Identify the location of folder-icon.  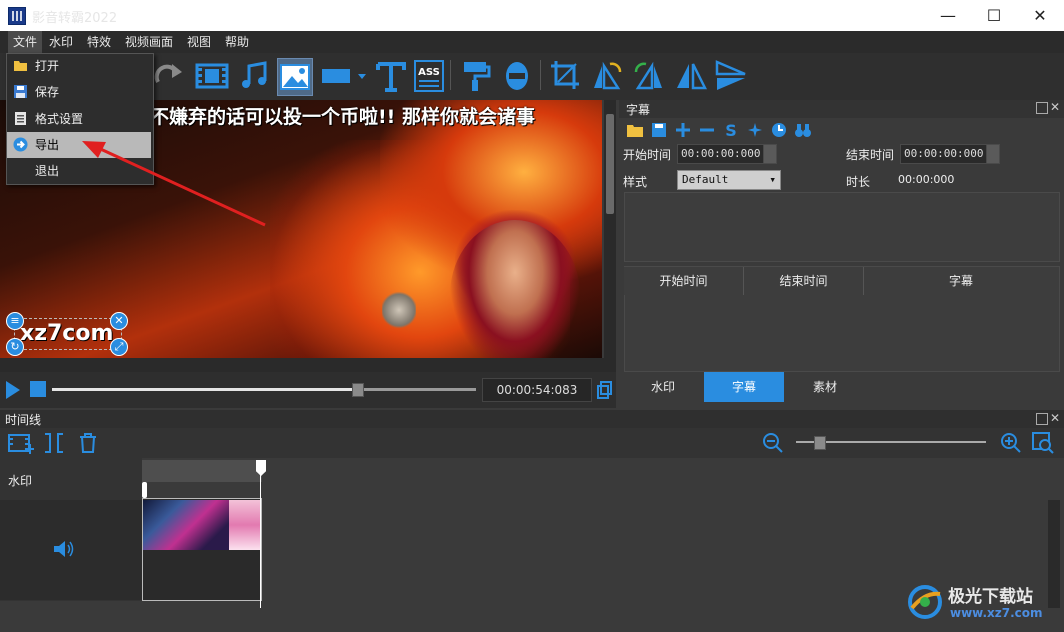
(20, 66).